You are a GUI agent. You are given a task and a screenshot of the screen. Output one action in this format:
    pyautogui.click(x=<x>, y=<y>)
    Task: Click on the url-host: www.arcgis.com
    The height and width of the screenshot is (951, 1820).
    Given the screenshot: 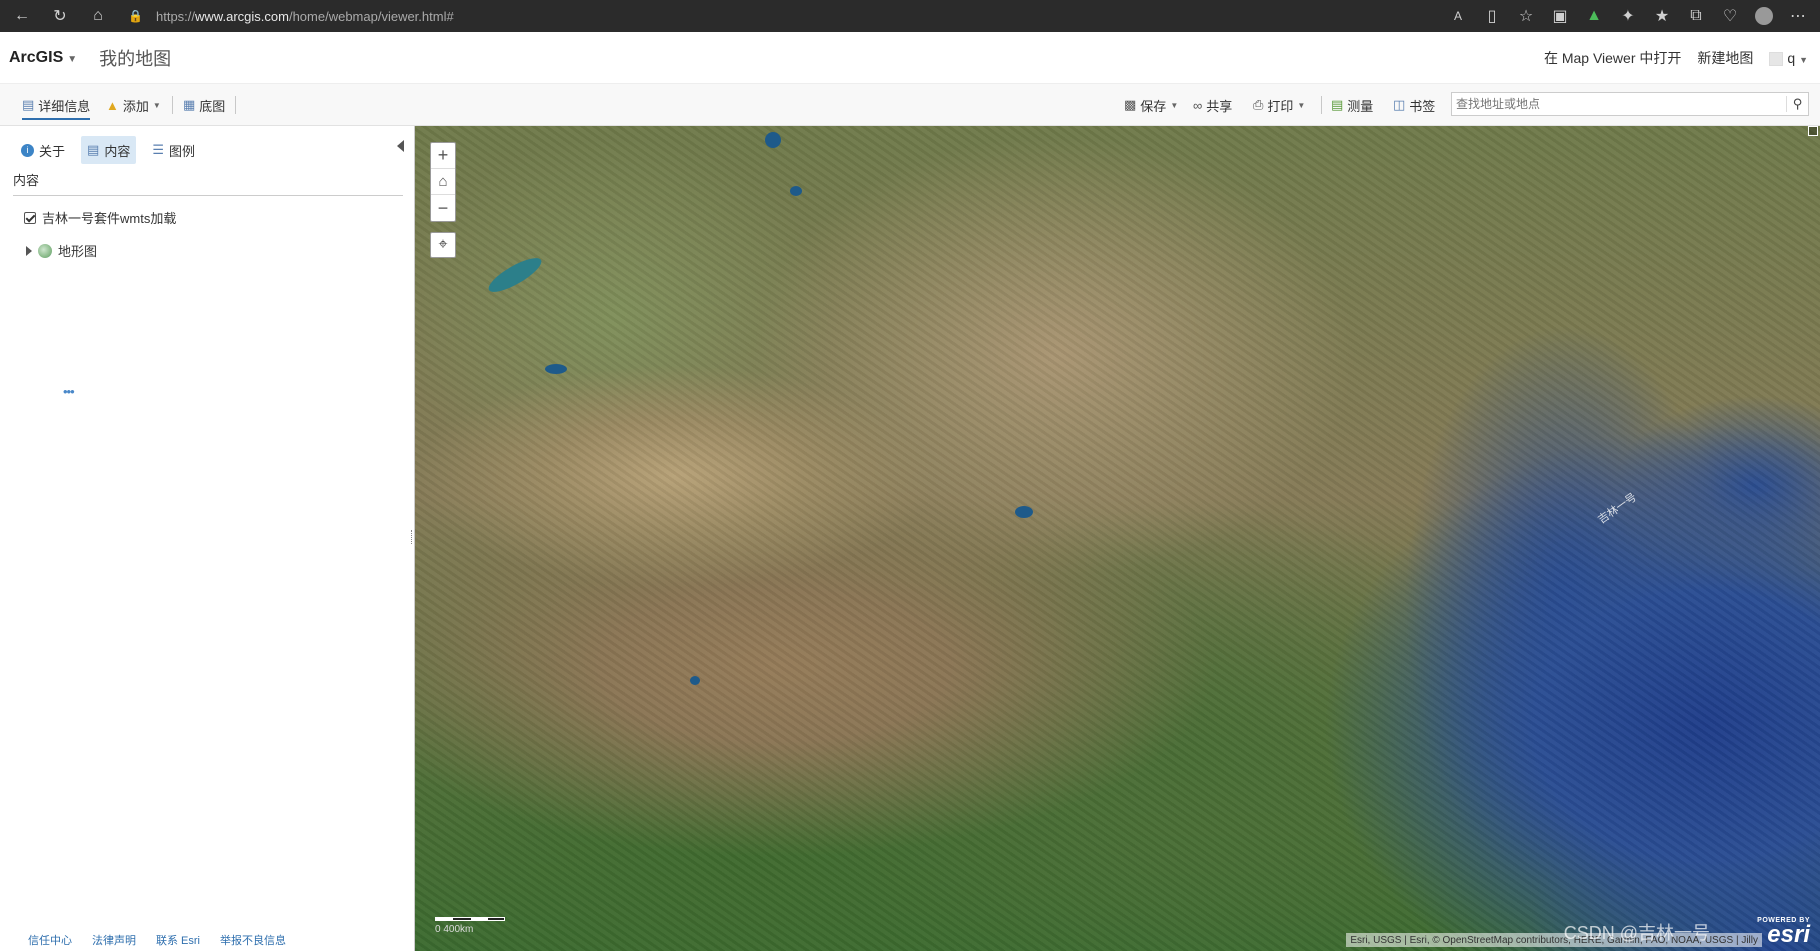 What is the action you would take?
    pyautogui.click(x=242, y=16)
    